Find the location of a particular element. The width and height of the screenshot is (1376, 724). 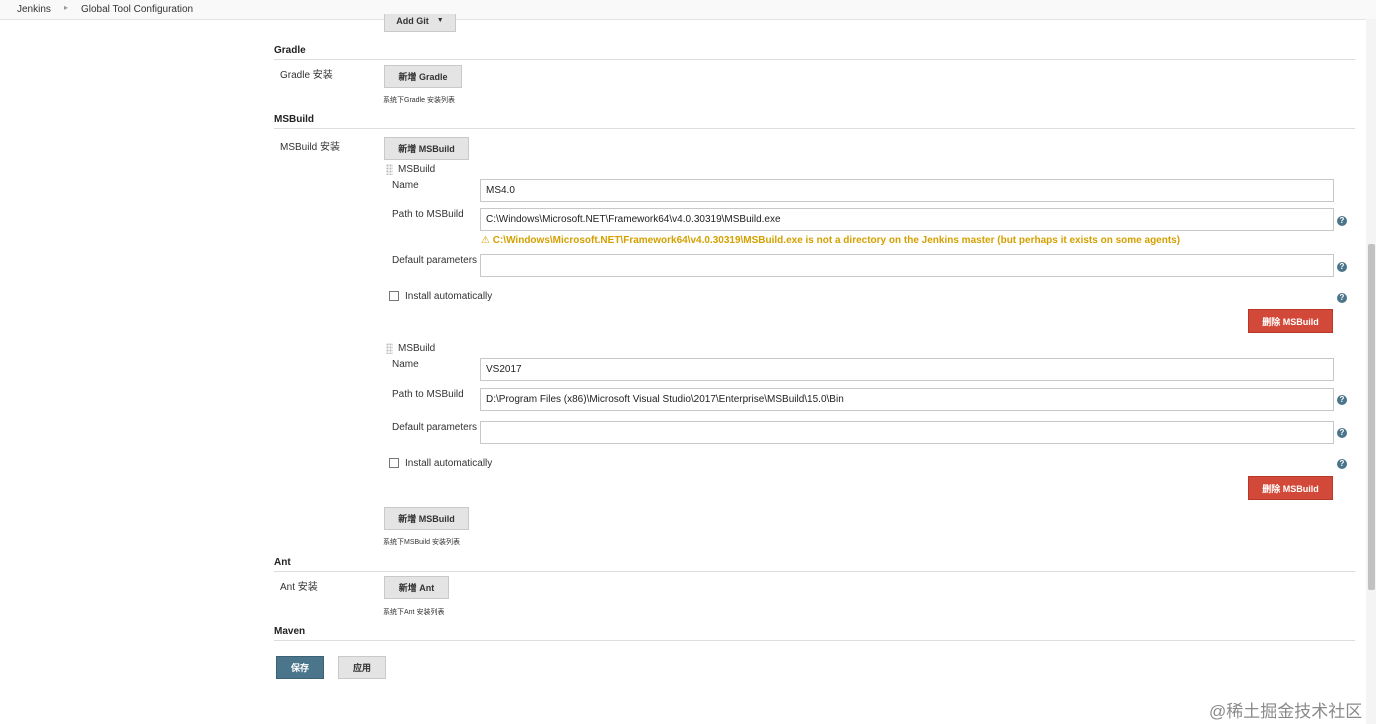

breadcrumb-jenkins: Jenkins is located at coordinates (34, 9).